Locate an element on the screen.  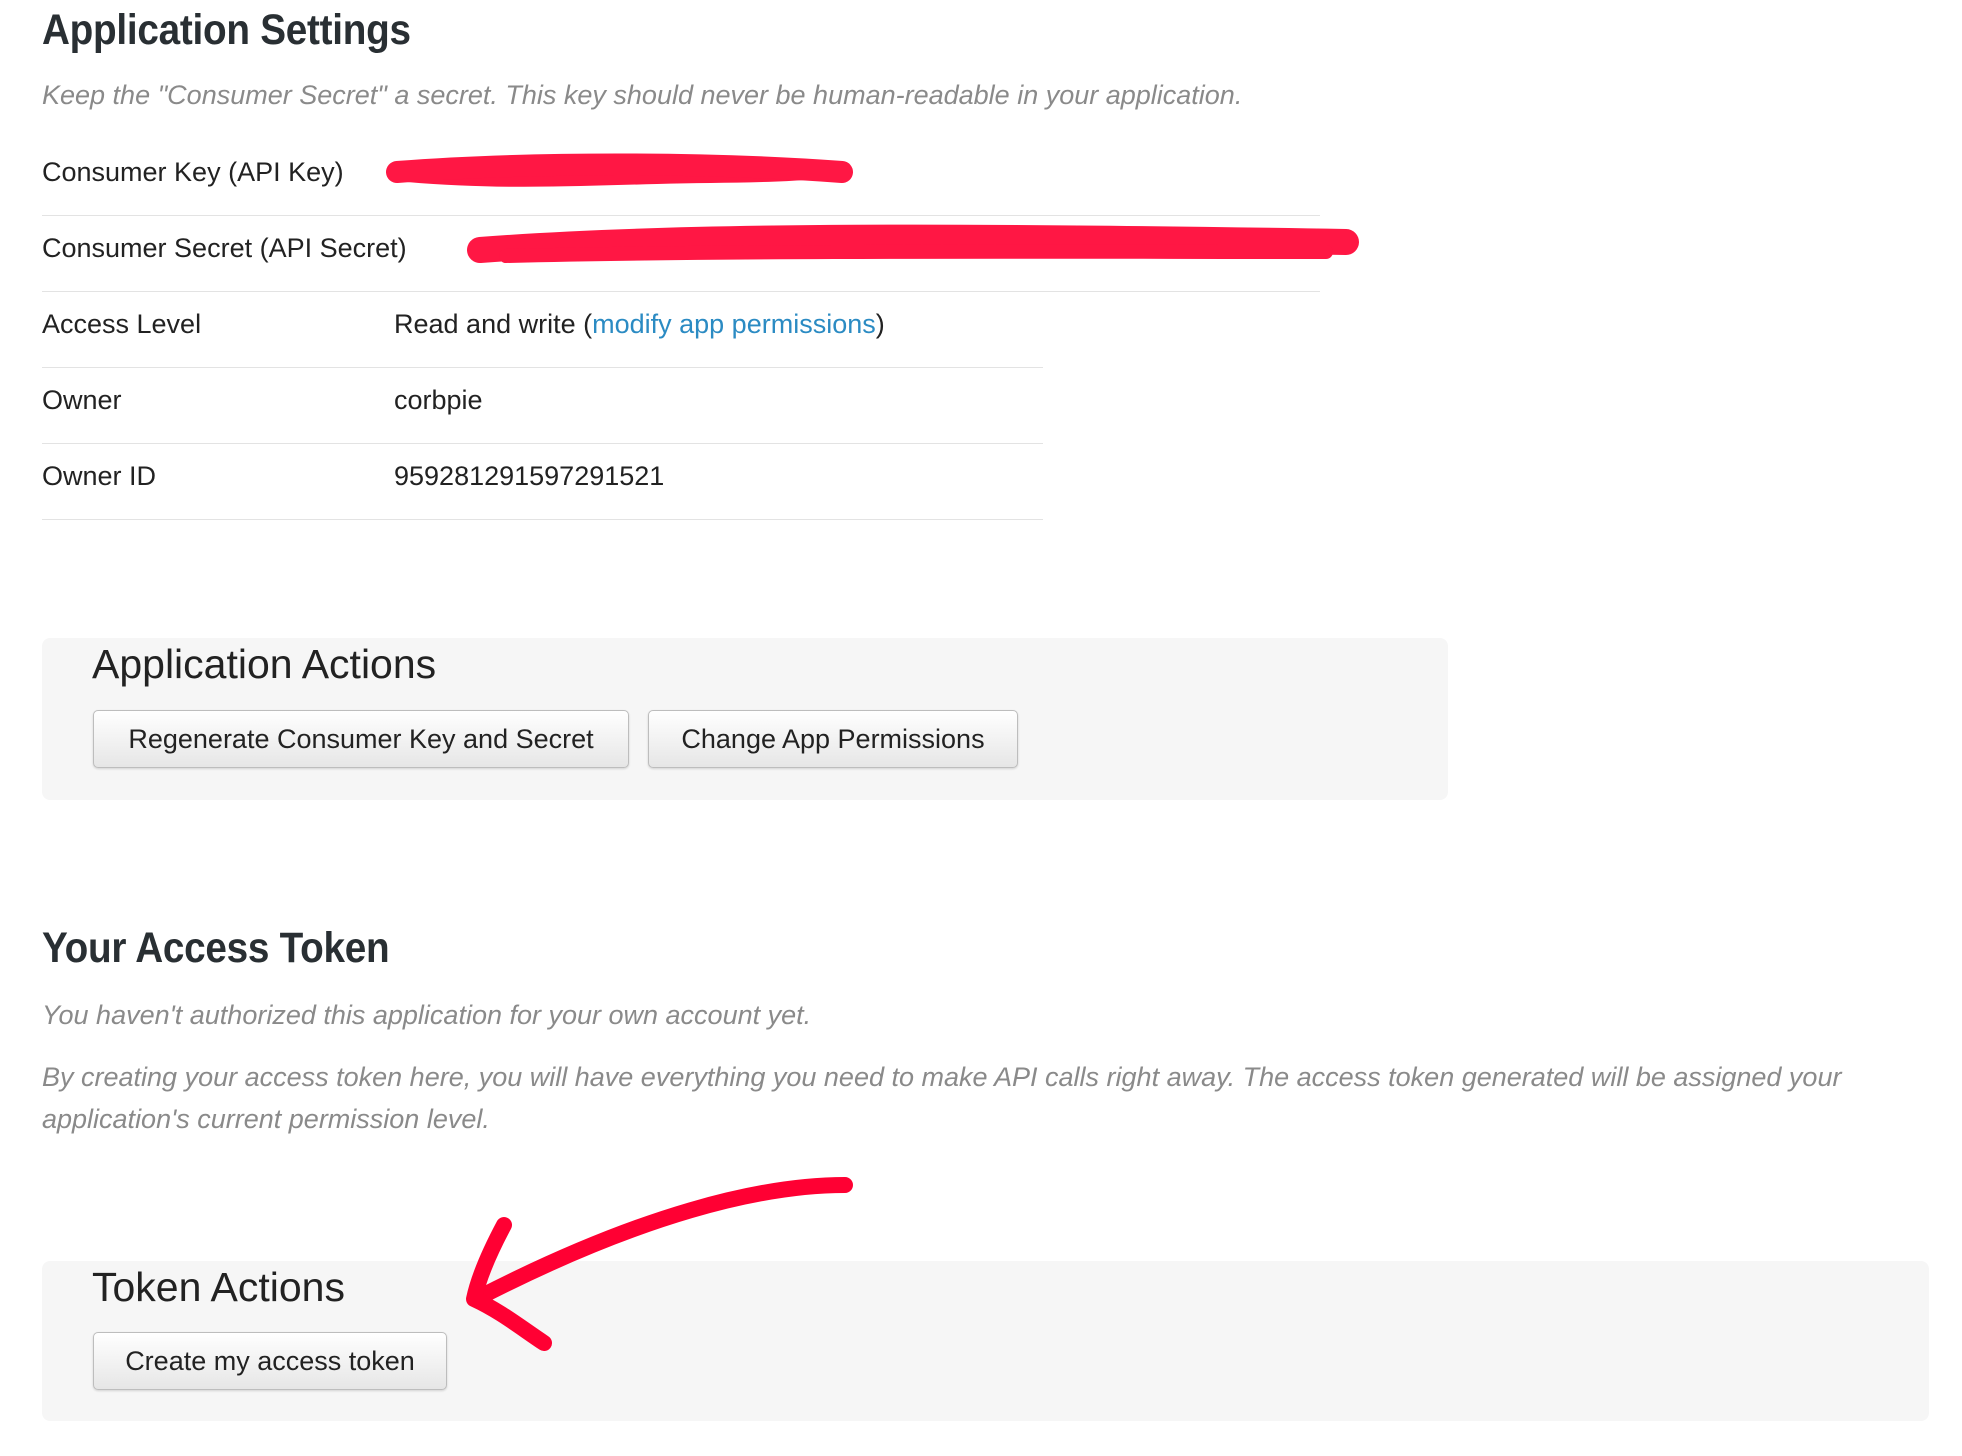
consumer-secret-label: Consumer Secret (API Secret) is located at coordinates (224, 248).